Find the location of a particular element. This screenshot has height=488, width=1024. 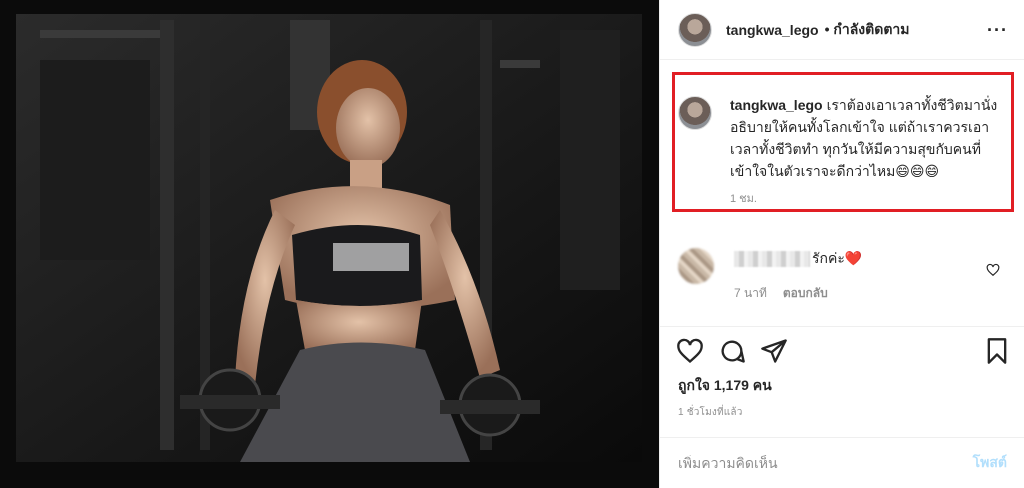

comment-like-heart-icon is located at coordinates (993, 270).